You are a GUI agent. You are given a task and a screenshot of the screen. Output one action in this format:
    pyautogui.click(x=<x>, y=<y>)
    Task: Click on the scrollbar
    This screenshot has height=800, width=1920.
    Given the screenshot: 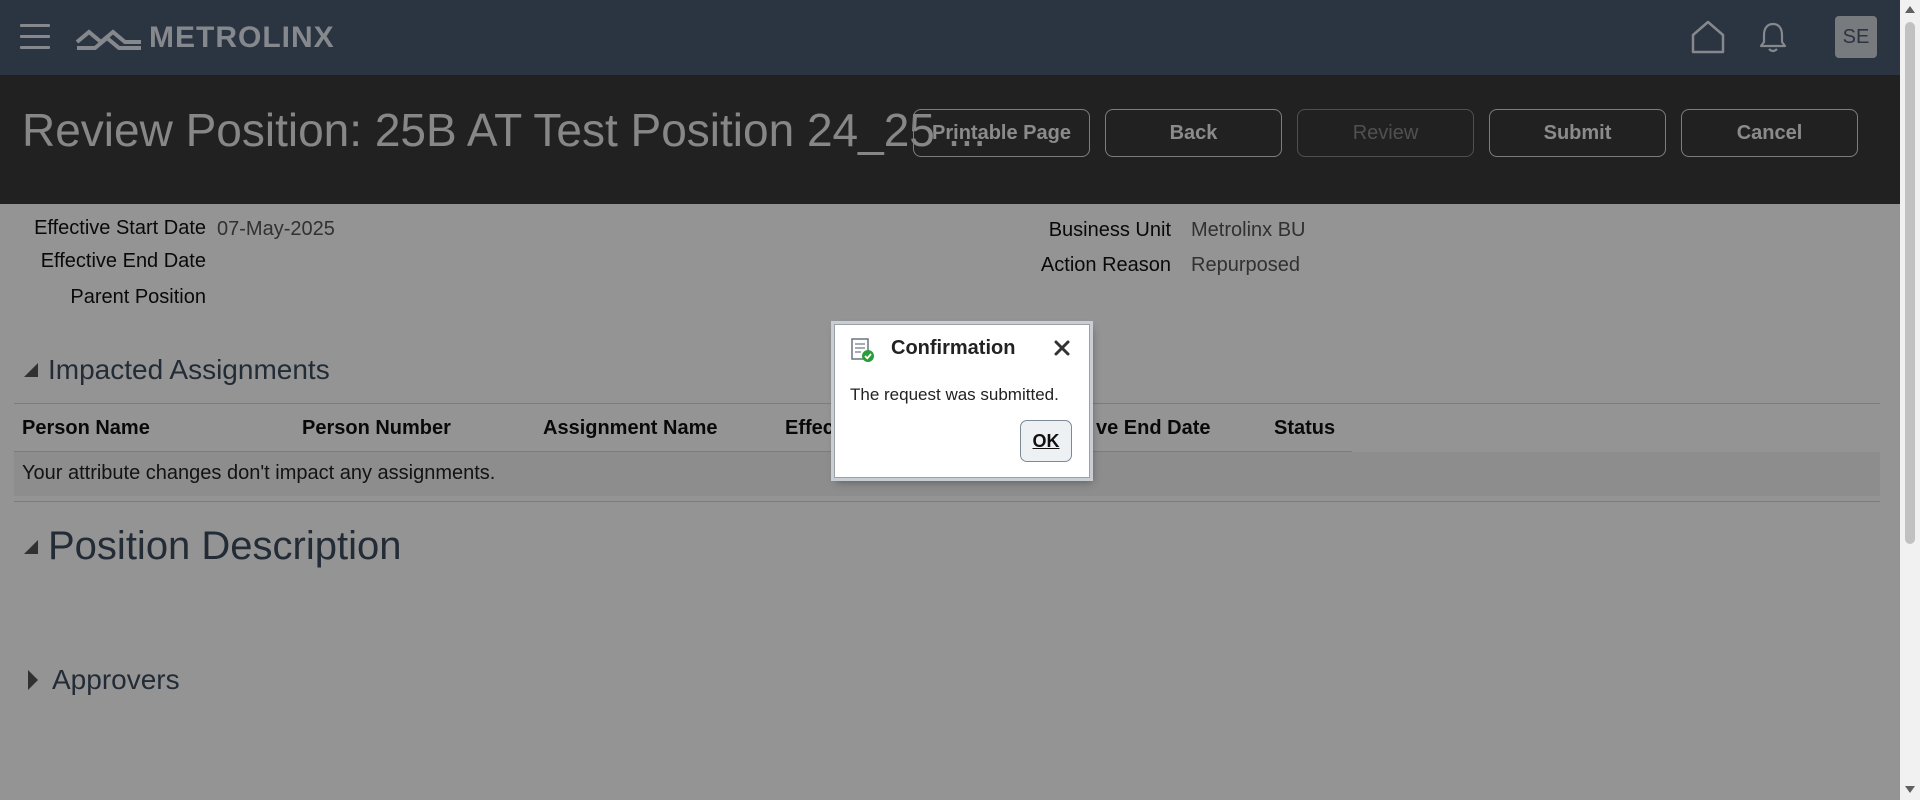 What is the action you would take?
    pyautogui.click(x=1910, y=400)
    